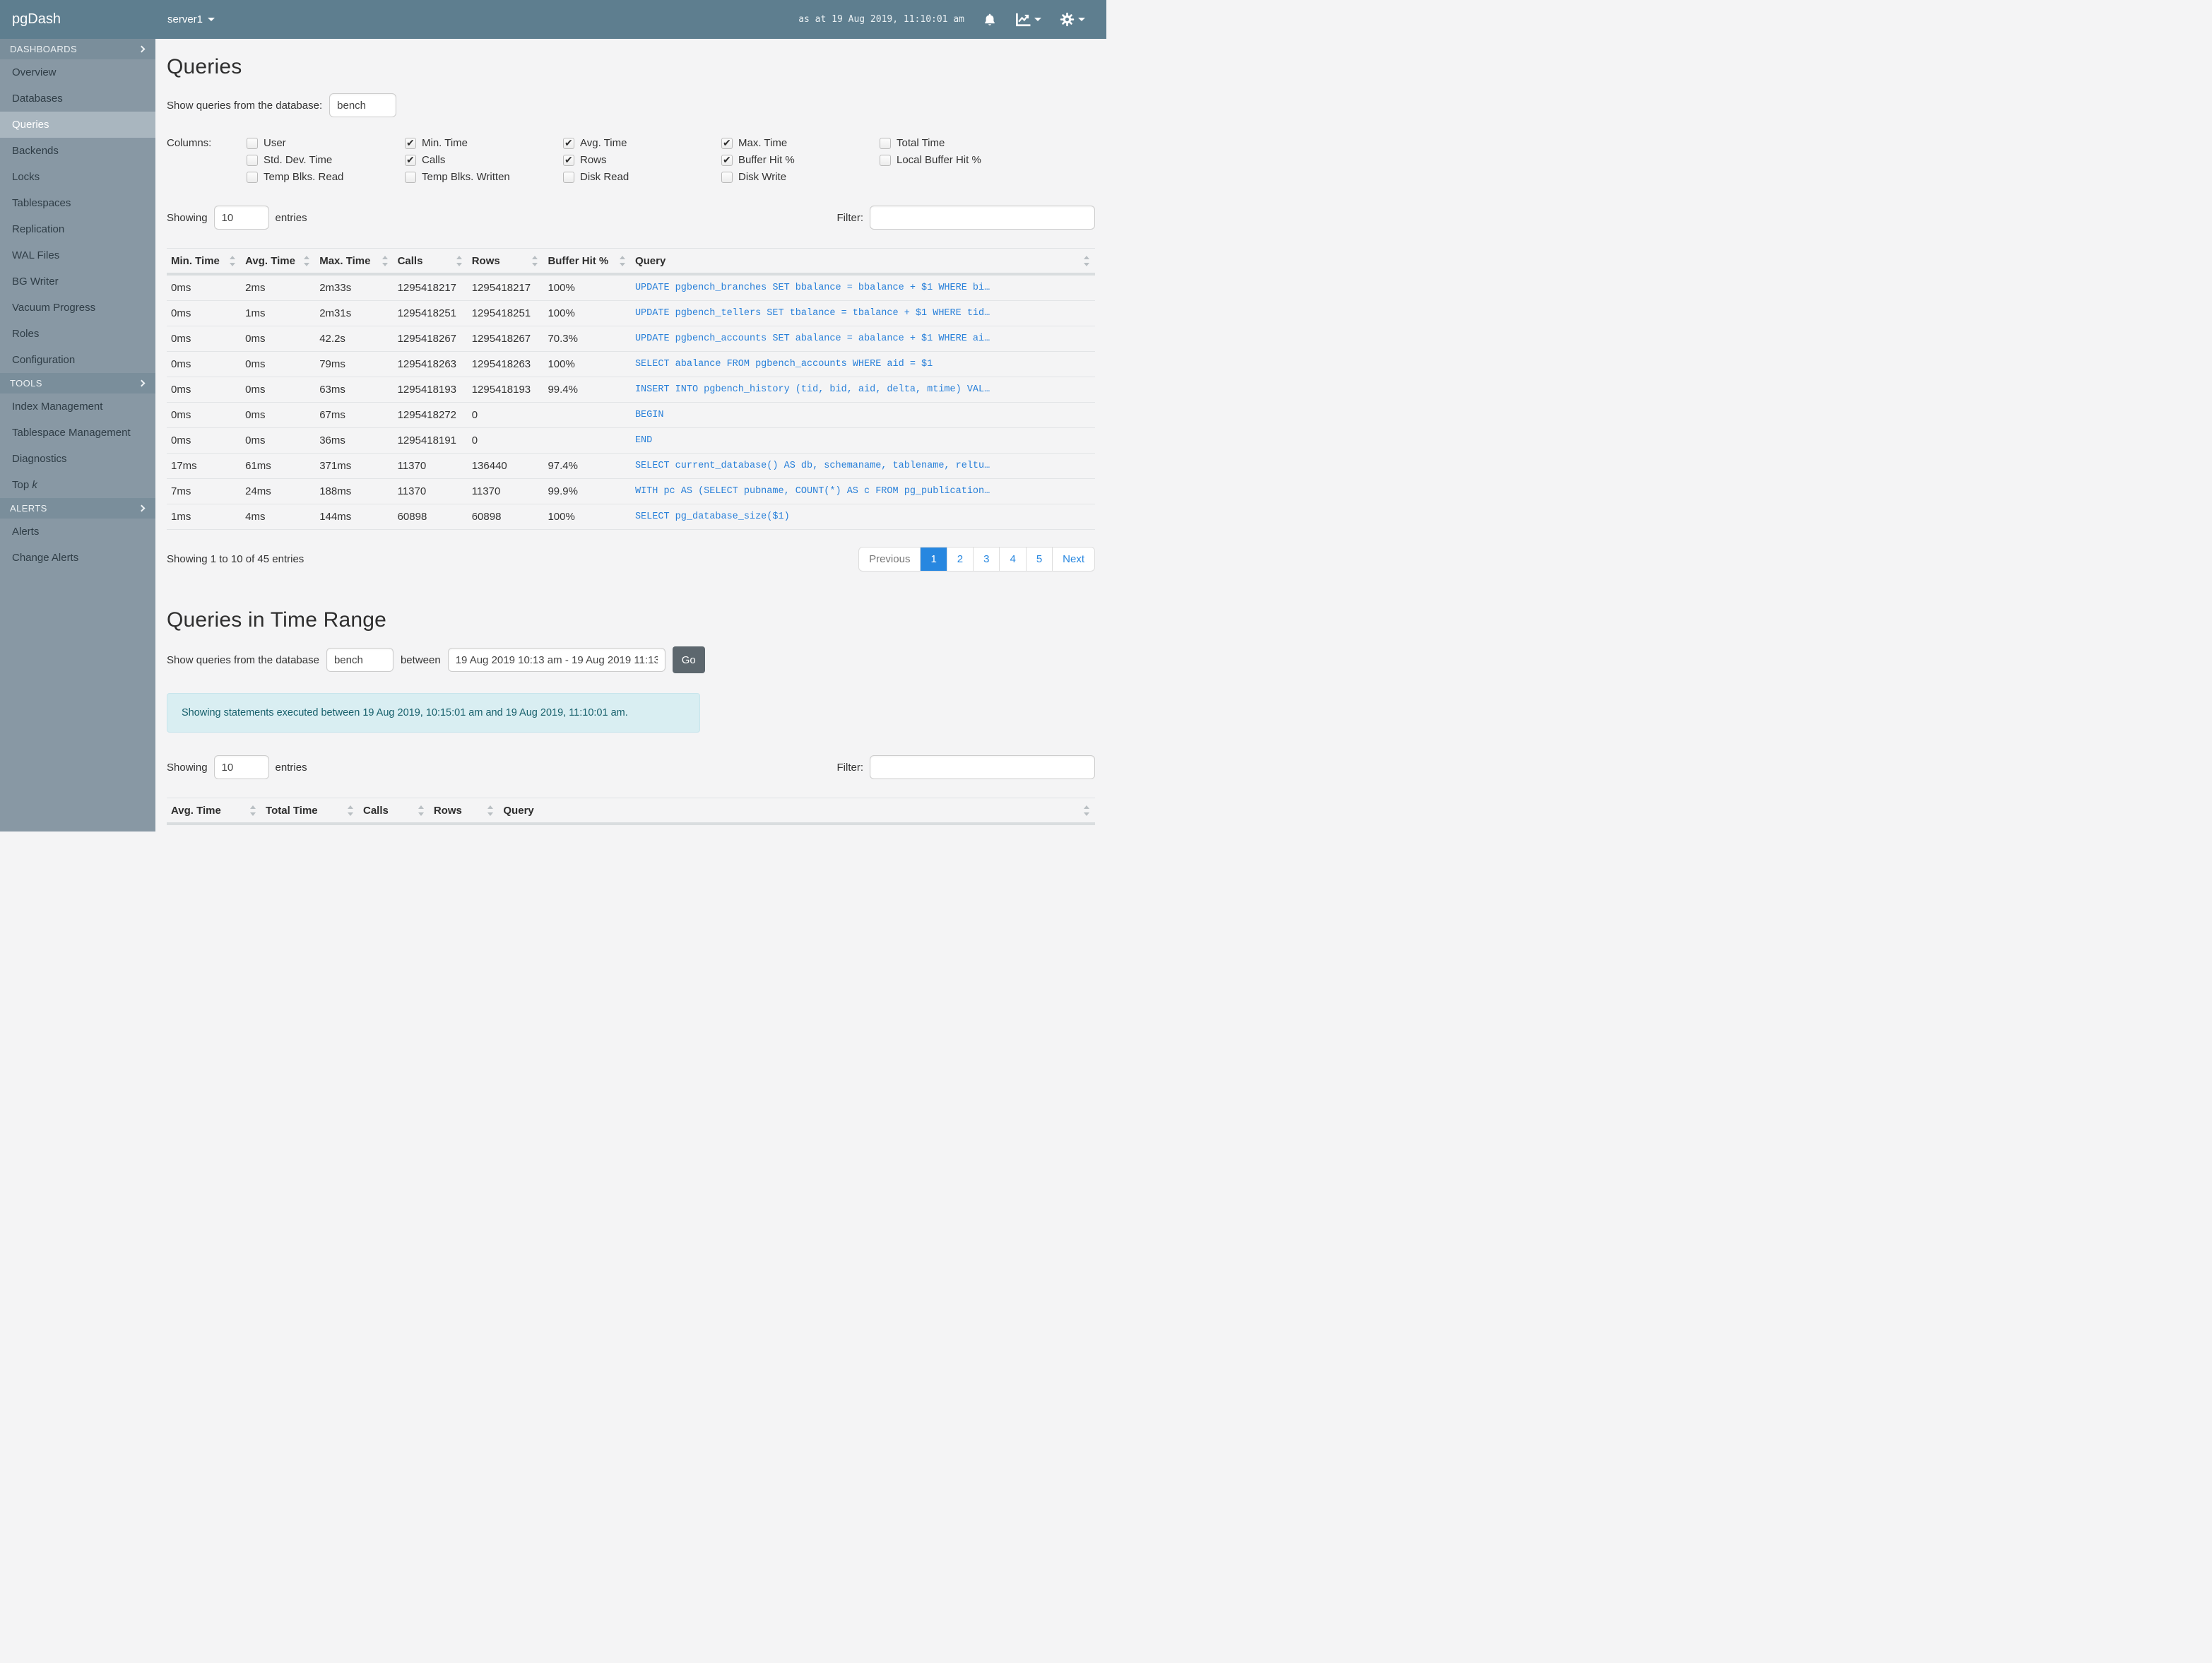  I want to click on column-checkbox: Min. Time, so click(484, 143).